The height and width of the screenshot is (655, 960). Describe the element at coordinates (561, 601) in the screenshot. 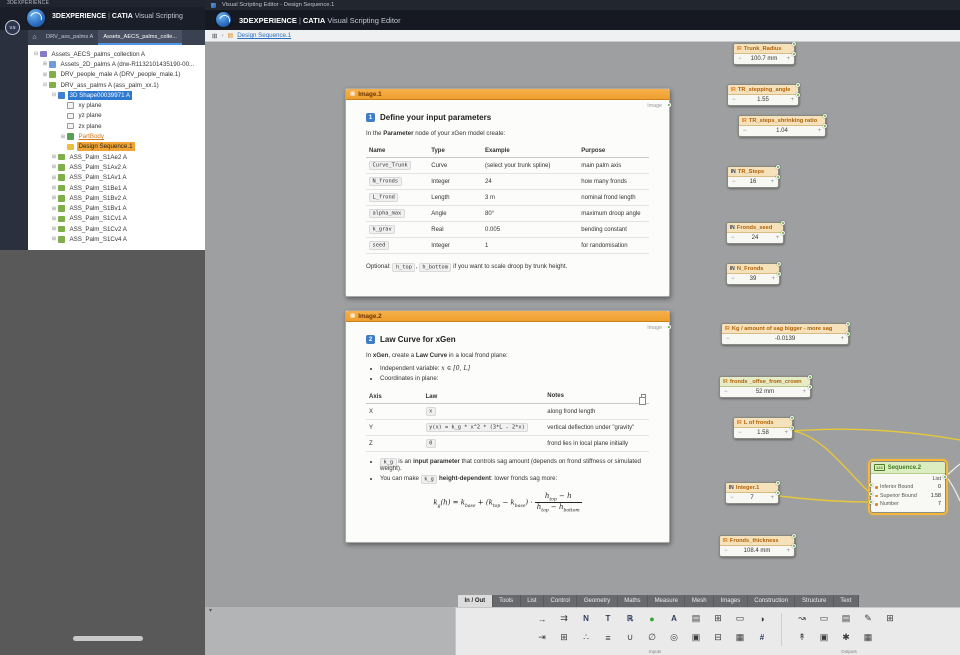

I see `tab-control: Control` at that location.